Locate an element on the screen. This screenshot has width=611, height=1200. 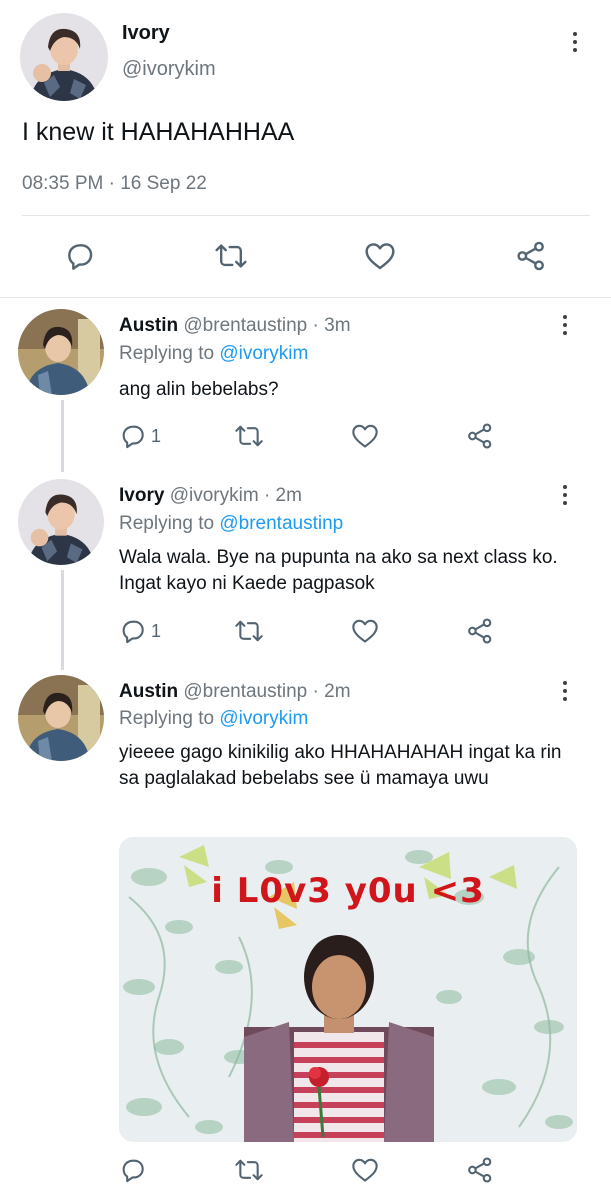
tweet-time: · 3m is located at coordinates (332, 325).